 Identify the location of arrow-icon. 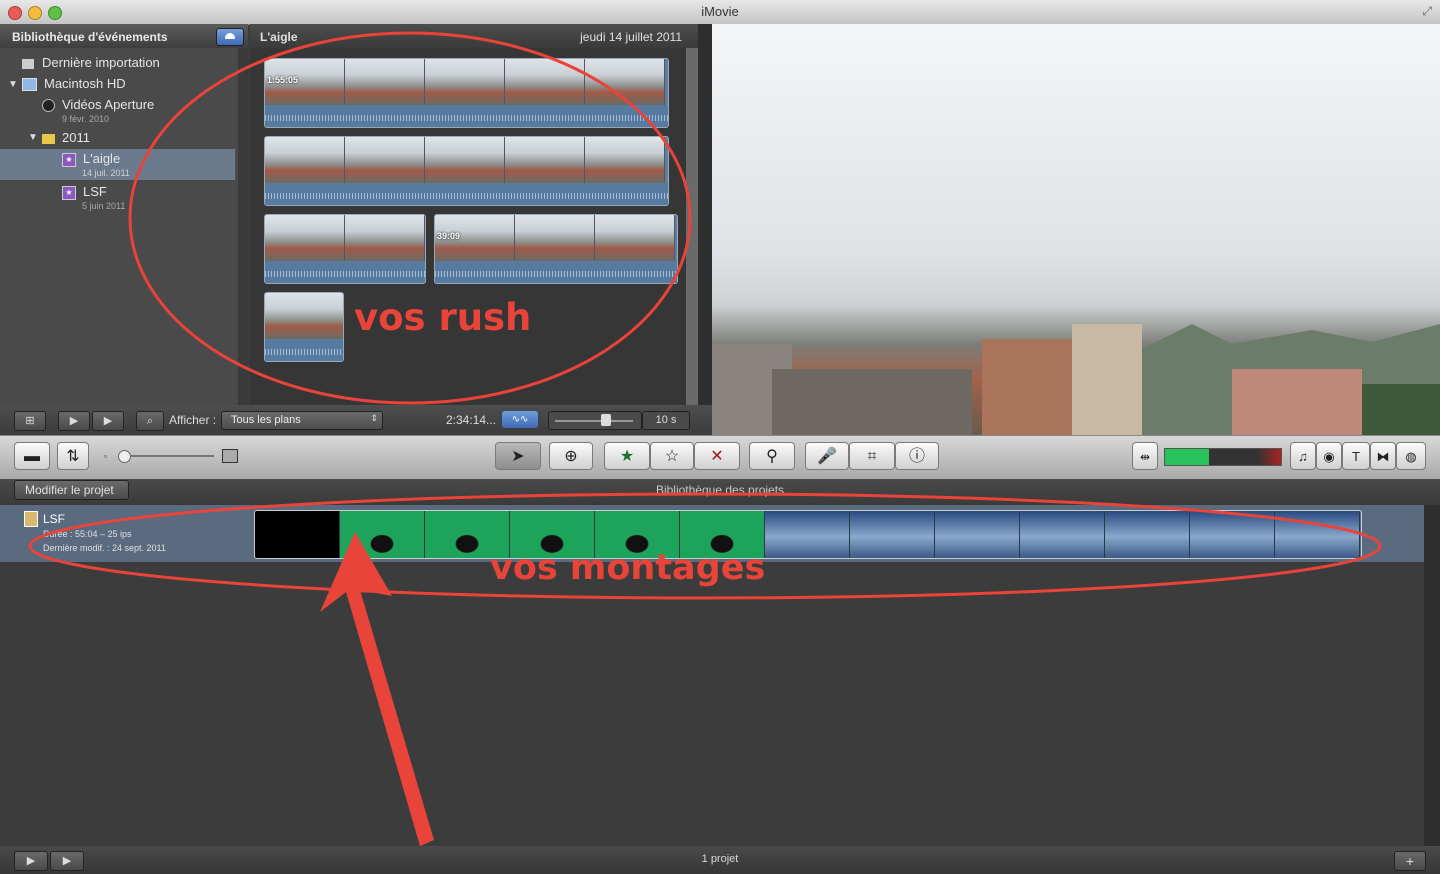
(377, 689).